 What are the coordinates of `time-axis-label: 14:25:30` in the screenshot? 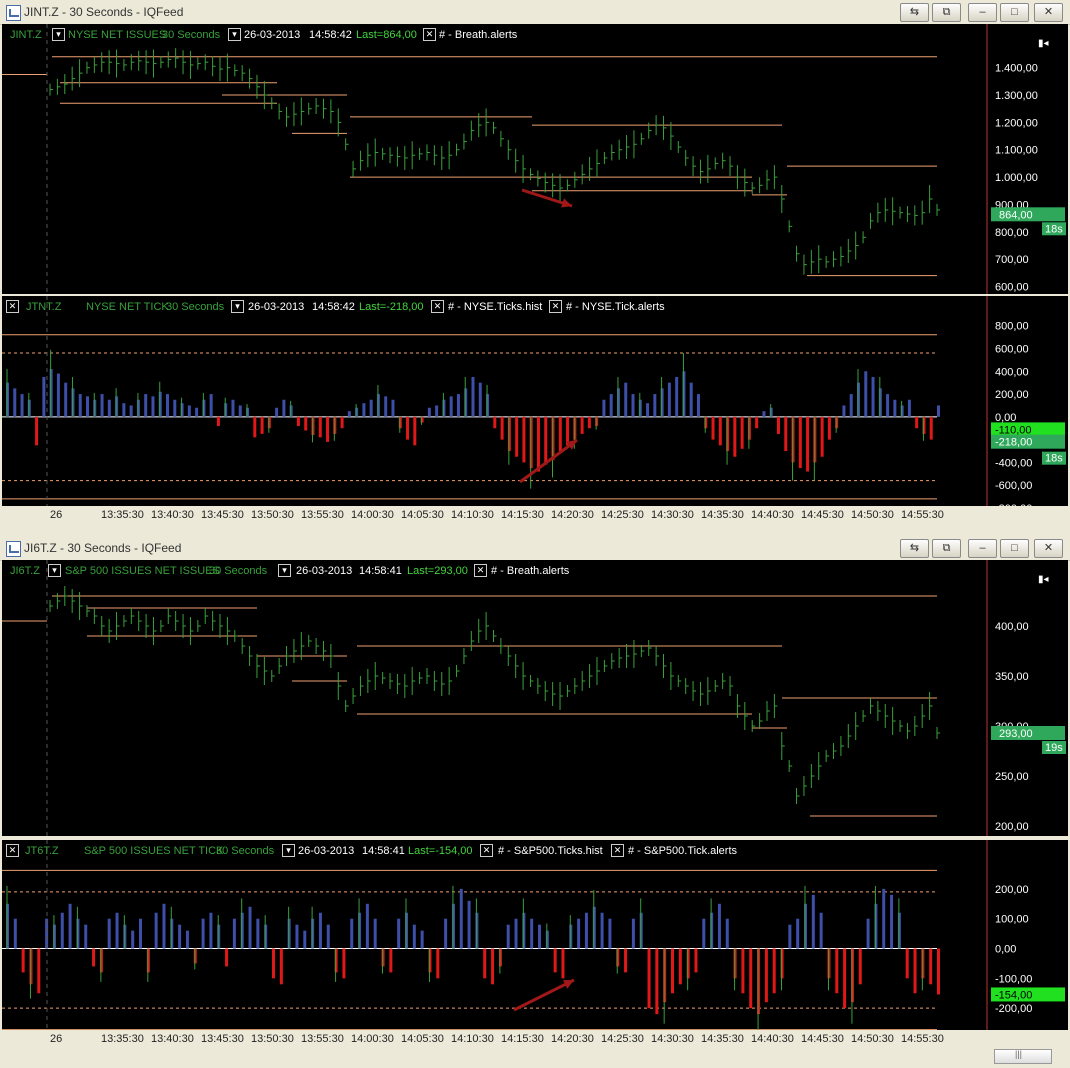 It's located at (622, 515).